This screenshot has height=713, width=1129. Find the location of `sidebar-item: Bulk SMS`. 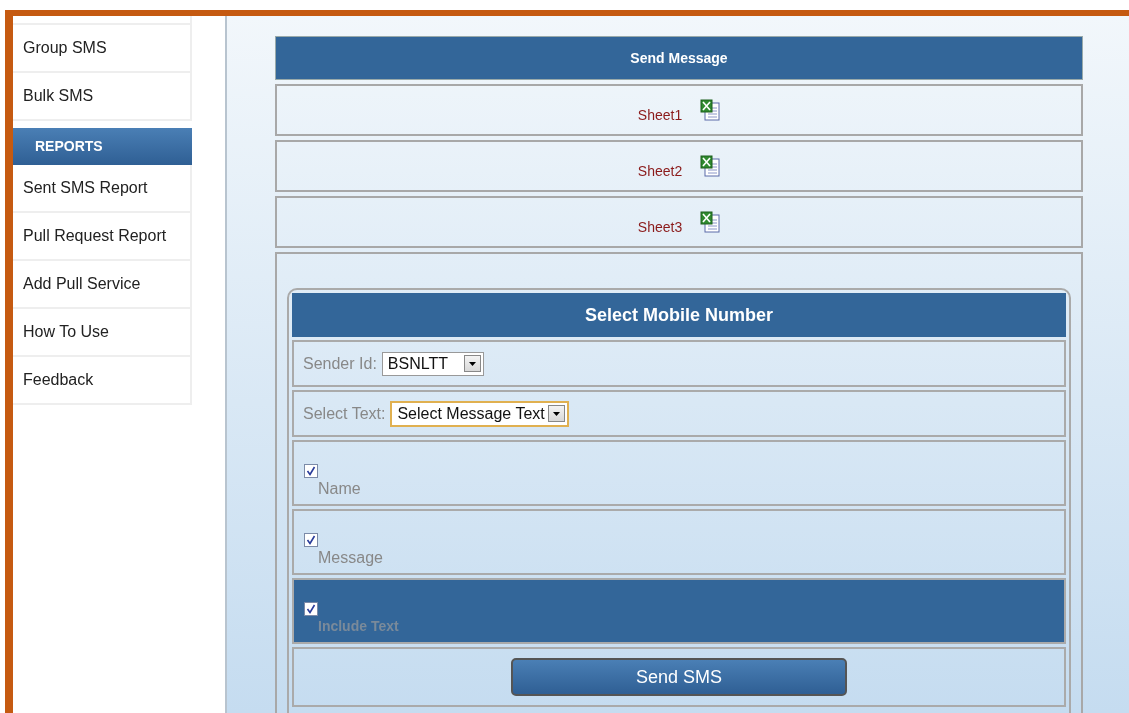

sidebar-item: Bulk SMS is located at coordinates (102, 97).